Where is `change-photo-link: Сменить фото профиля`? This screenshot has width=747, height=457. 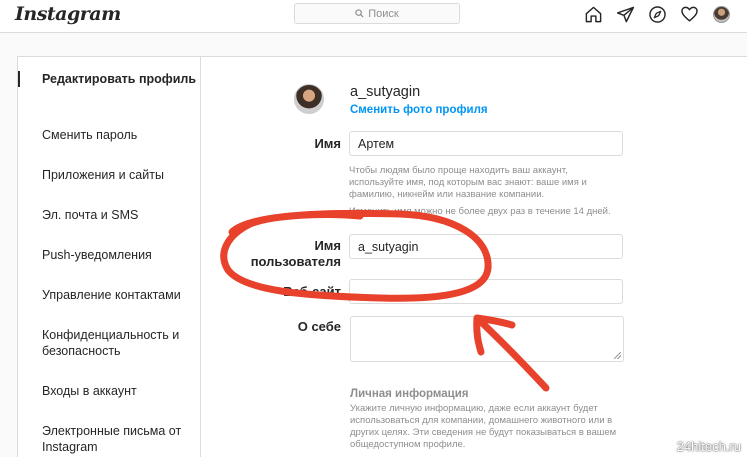
change-photo-link: Сменить фото профиля is located at coordinates (419, 110).